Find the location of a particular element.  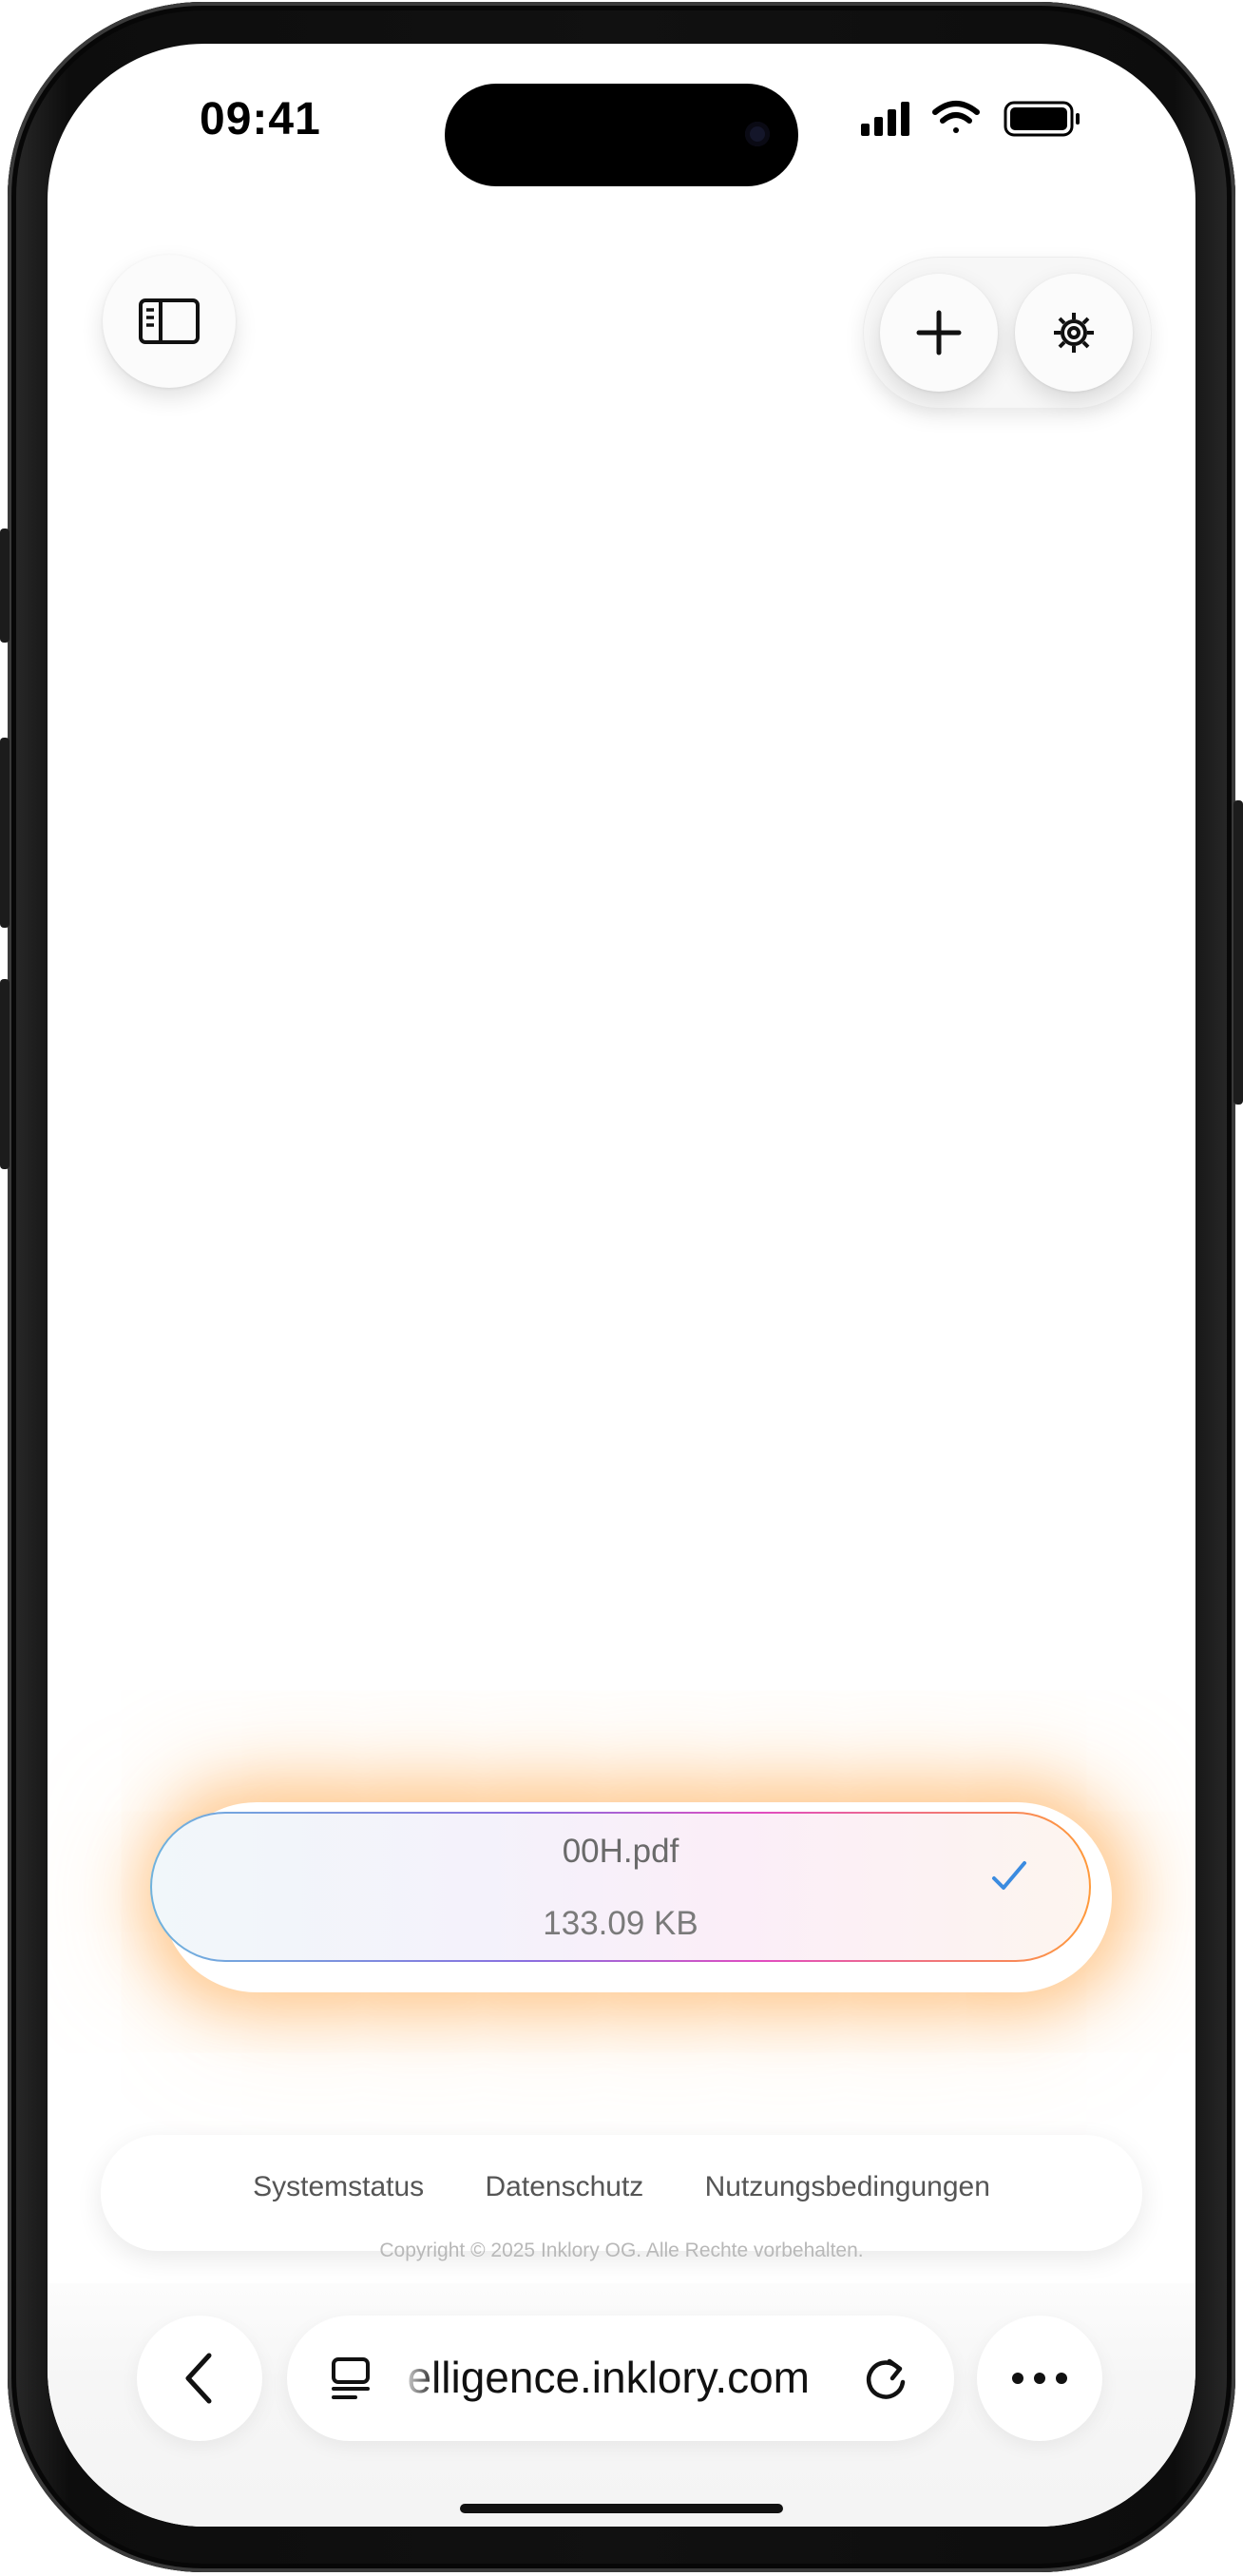

link-nutzungsbedingungen: Nutzungsbedingungen is located at coordinates (847, 2186).